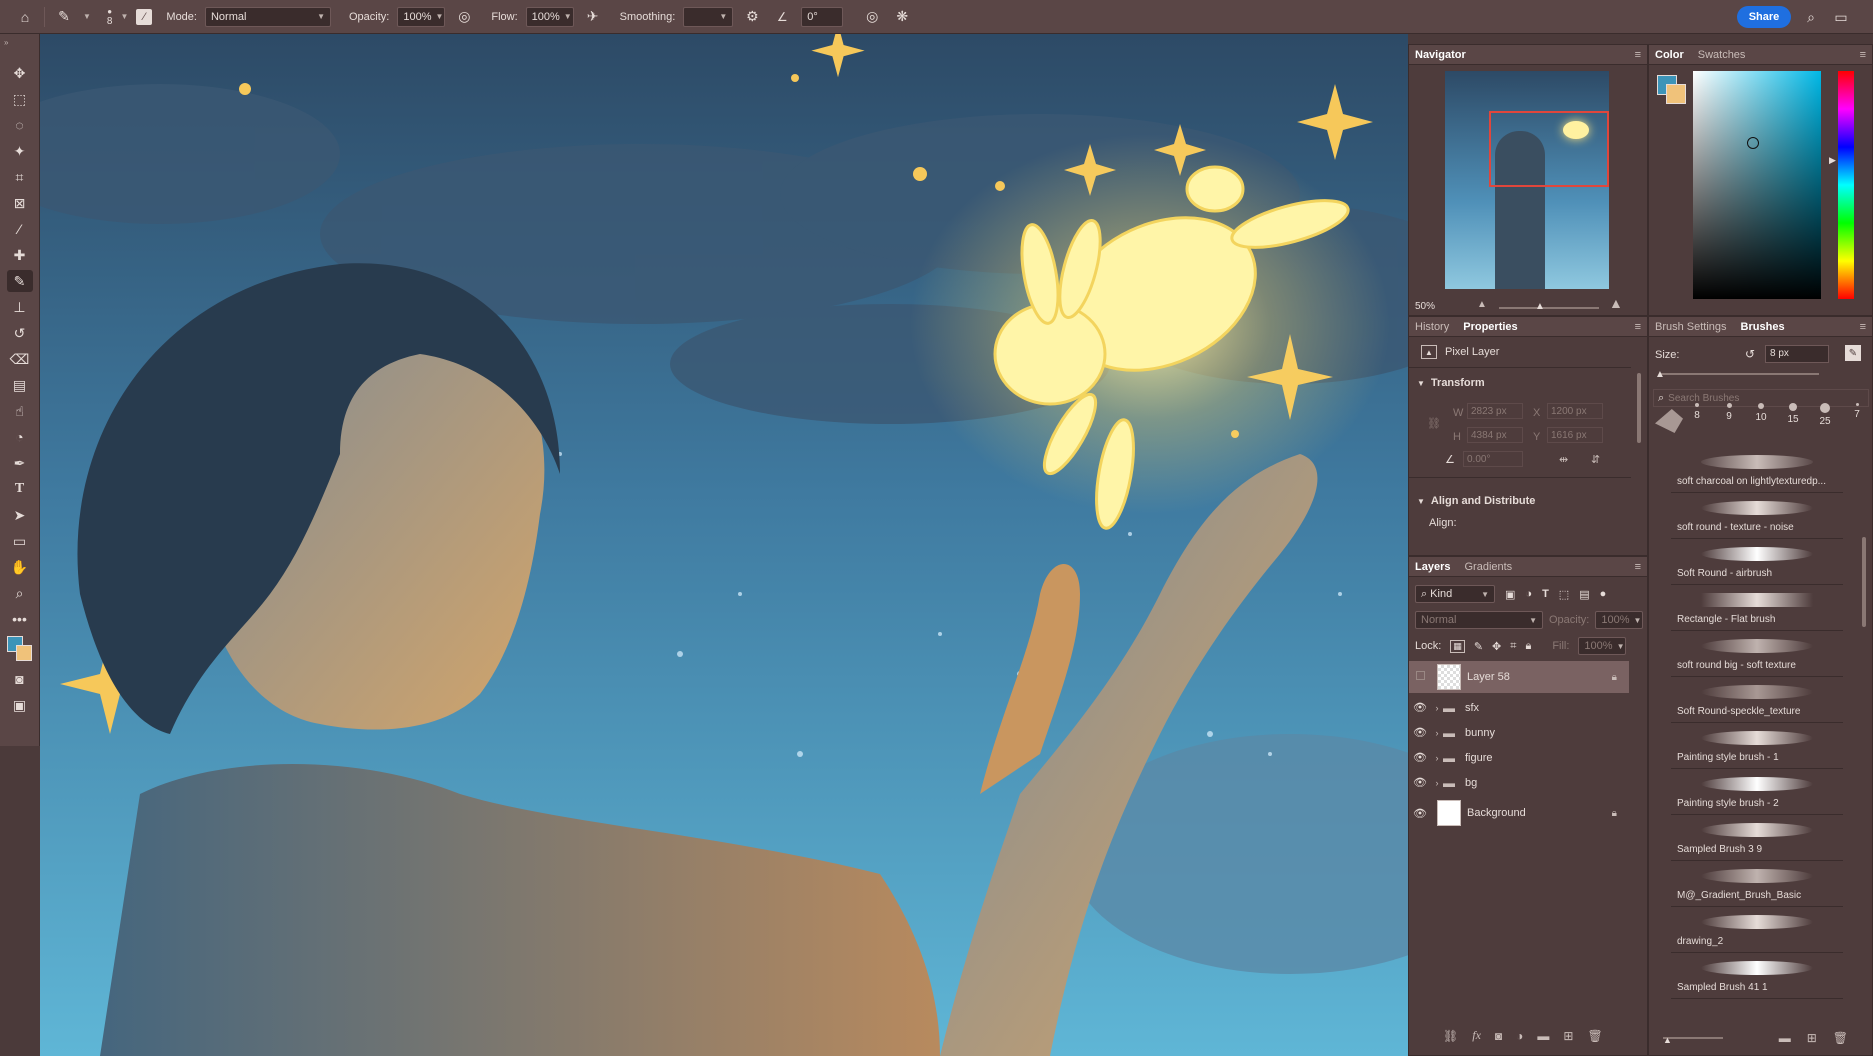 The height and width of the screenshot is (1056, 1873). Describe the element at coordinates (1825, 415) in the screenshot. I see `brush-preset: 25` at that location.